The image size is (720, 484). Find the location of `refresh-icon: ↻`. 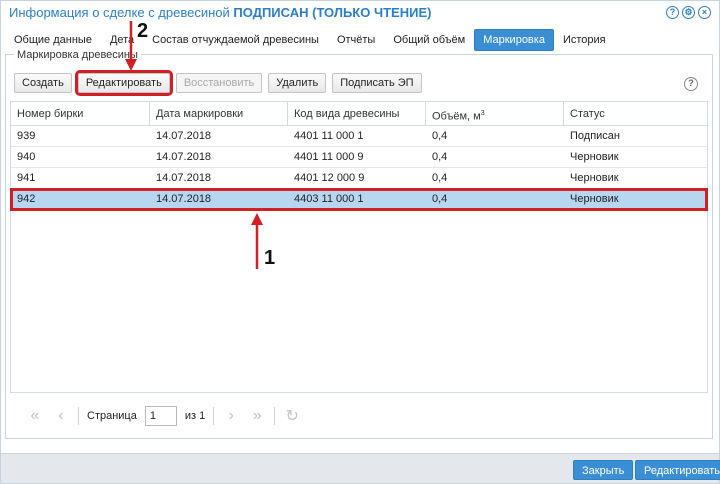

refresh-icon: ↻ is located at coordinates (292, 416).